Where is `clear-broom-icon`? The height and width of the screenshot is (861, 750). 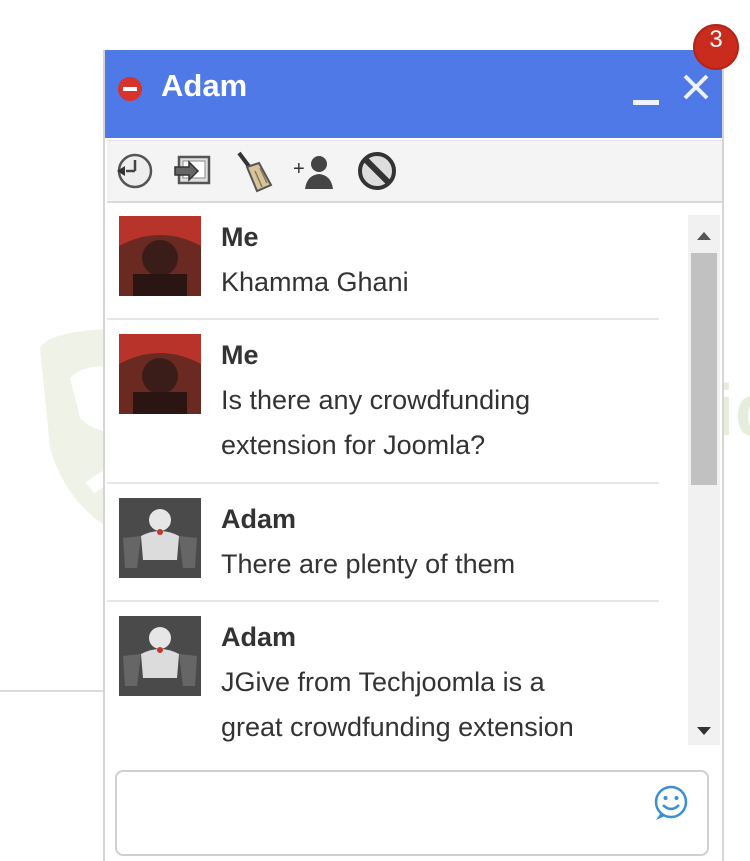 clear-broom-icon is located at coordinates (253, 171).